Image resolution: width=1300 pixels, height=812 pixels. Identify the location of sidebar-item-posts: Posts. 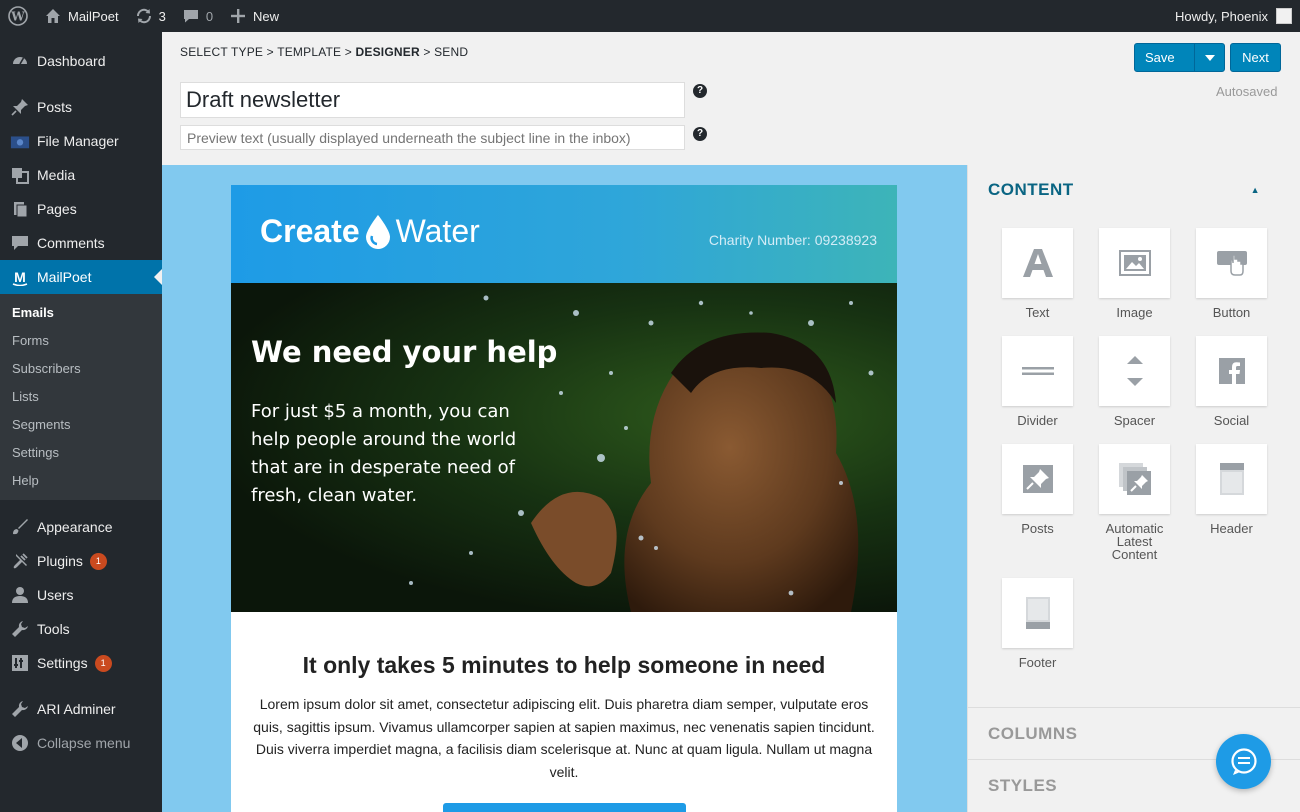
(81, 107).